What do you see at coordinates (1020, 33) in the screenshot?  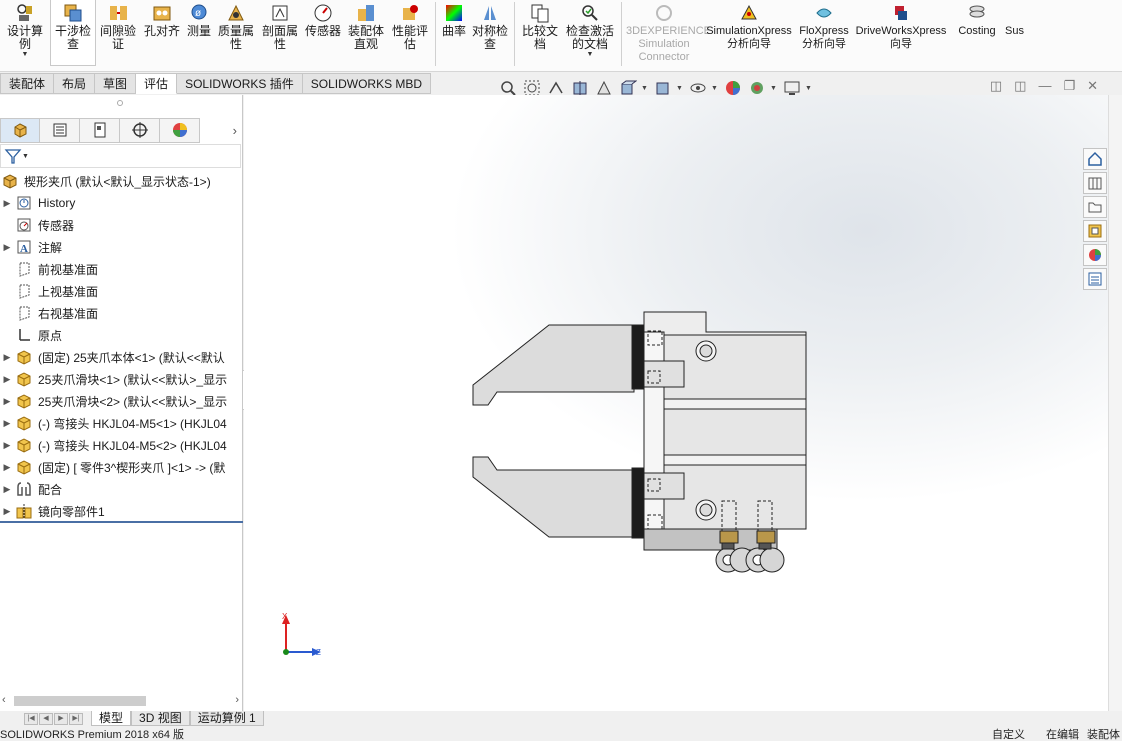 I see `sustainability-button: Sus` at bounding box center [1020, 33].